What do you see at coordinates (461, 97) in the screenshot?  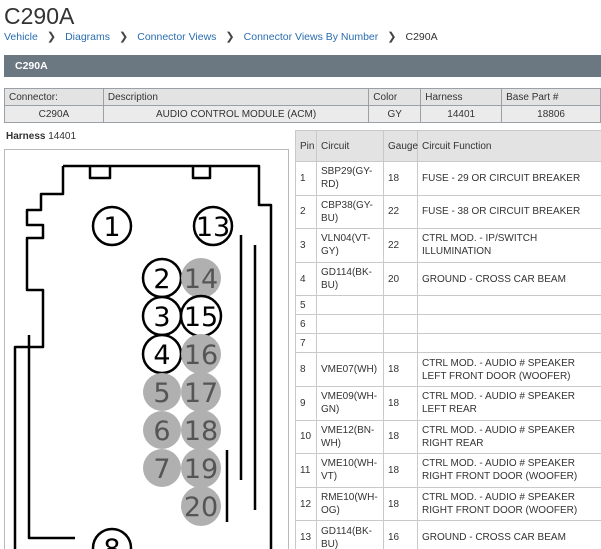 I see `header-harness: Harness` at bounding box center [461, 97].